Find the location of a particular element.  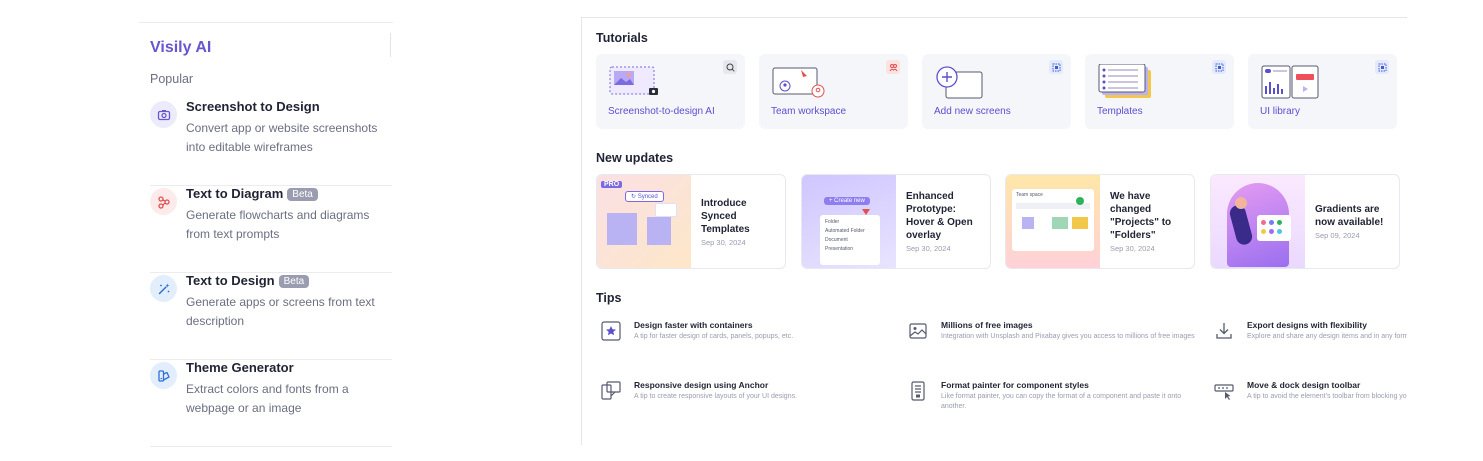

person-head is located at coordinates (1241, 203).